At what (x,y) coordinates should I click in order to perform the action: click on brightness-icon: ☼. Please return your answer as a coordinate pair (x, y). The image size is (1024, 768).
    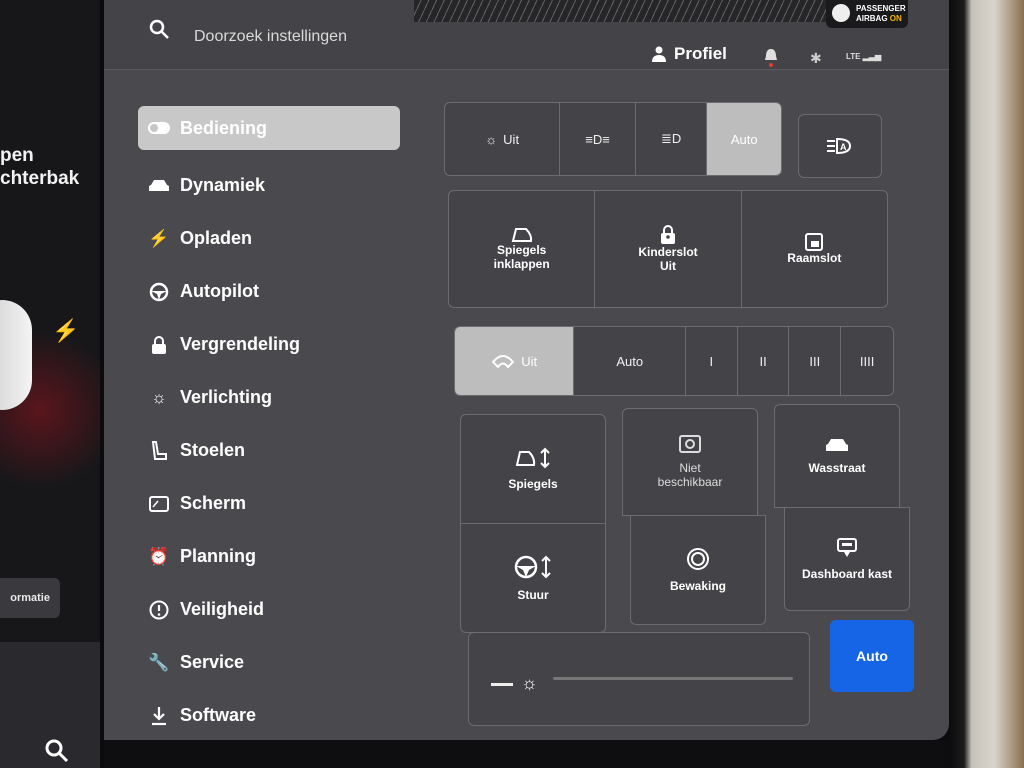
    Looking at the image, I should click on (529, 683).